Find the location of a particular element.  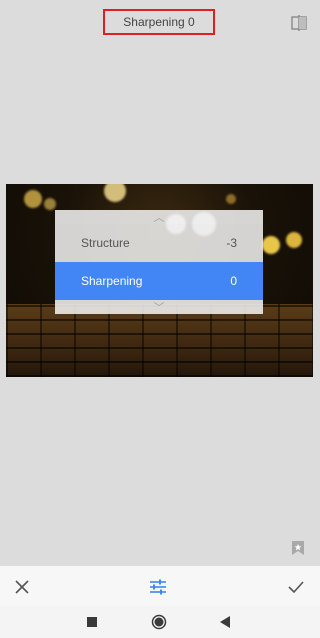

system-nav-bar is located at coordinates (160, 622).